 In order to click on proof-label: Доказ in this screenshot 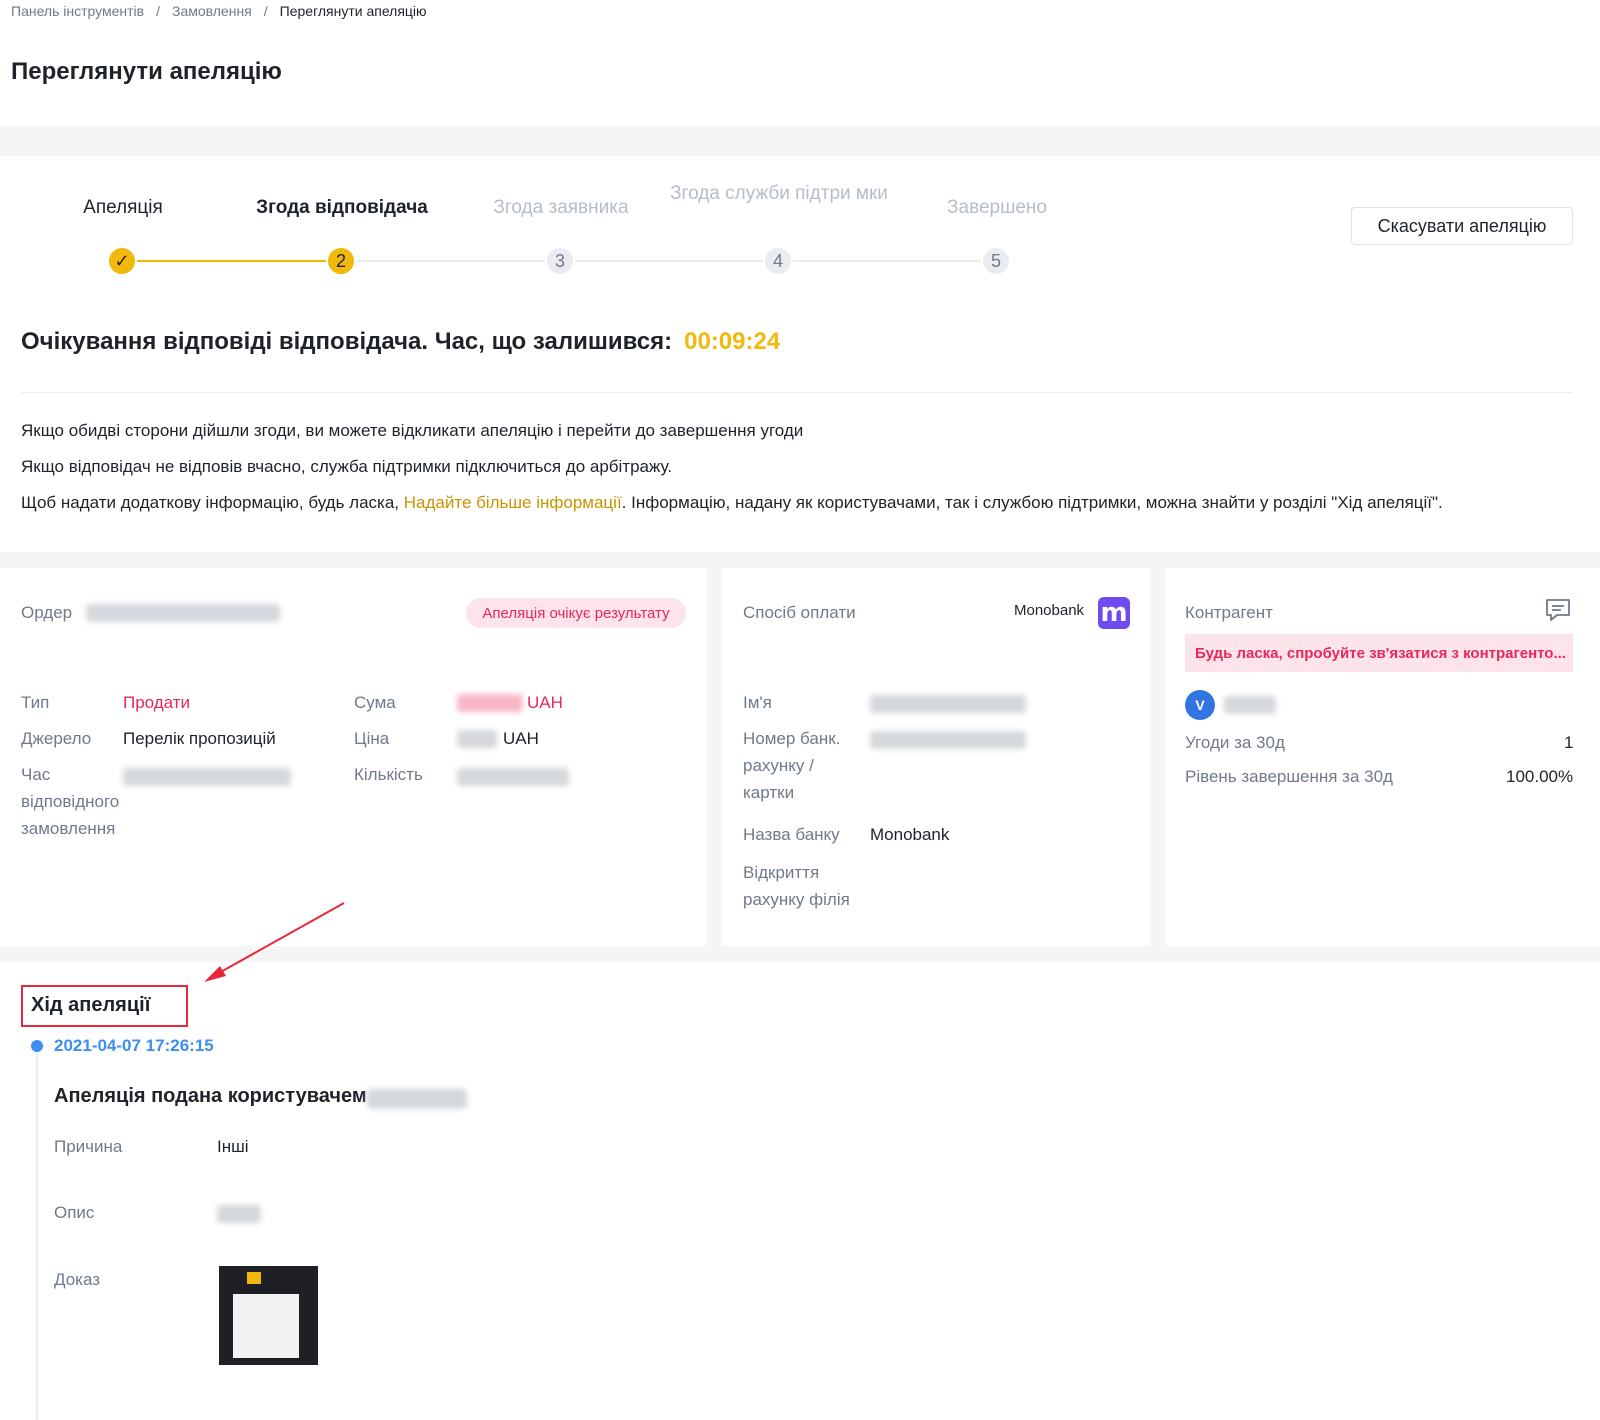, I will do `click(77, 1279)`.